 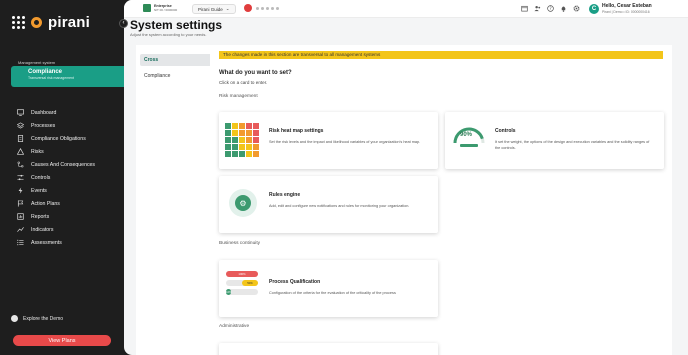 I want to click on sidebar-item-action-plans: Action Plans, so click(x=62, y=203).